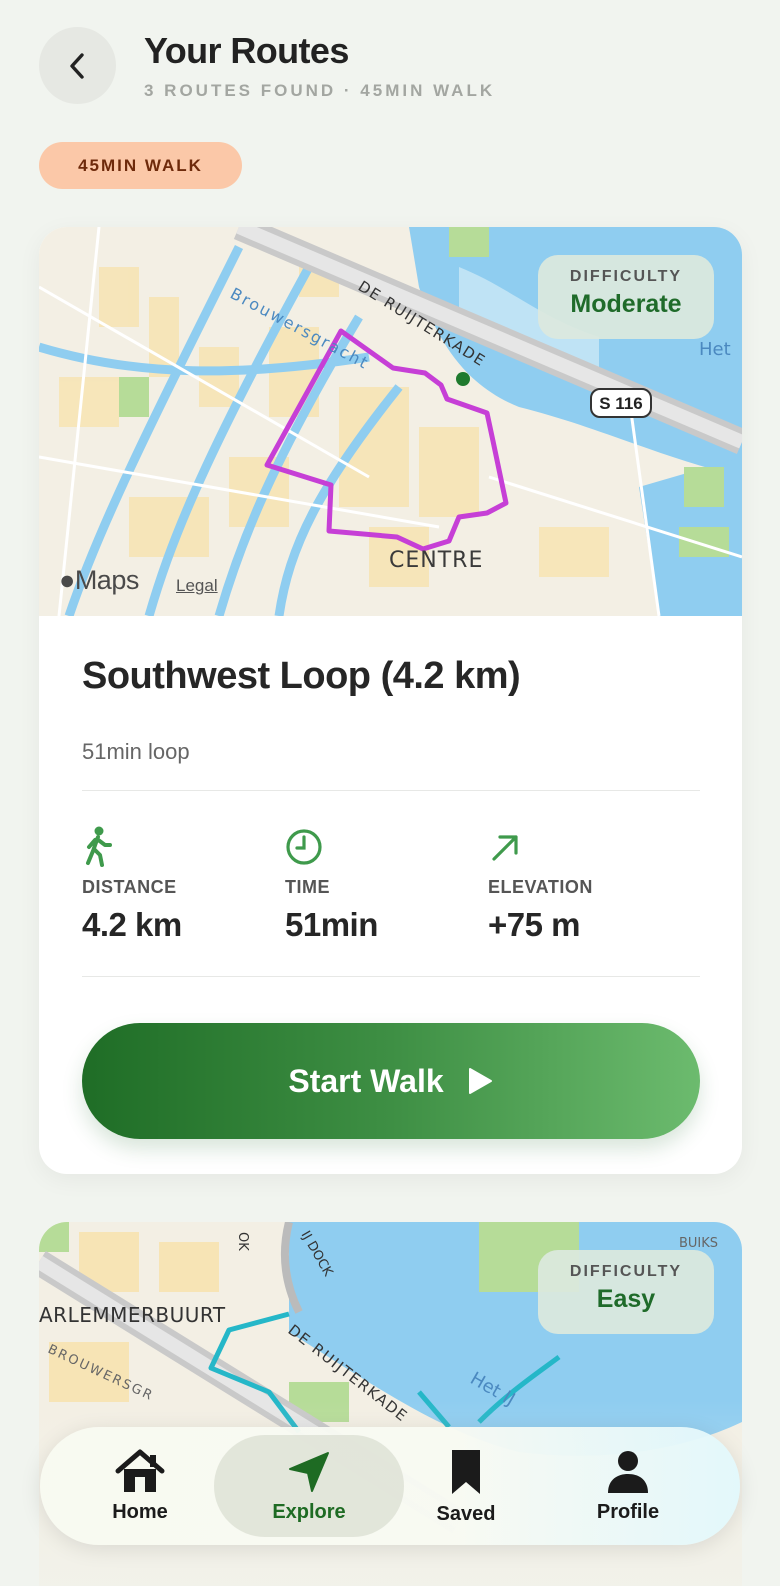 This screenshot has width=780, height=1586. I want to click on home-icon, so click(140, 1470).